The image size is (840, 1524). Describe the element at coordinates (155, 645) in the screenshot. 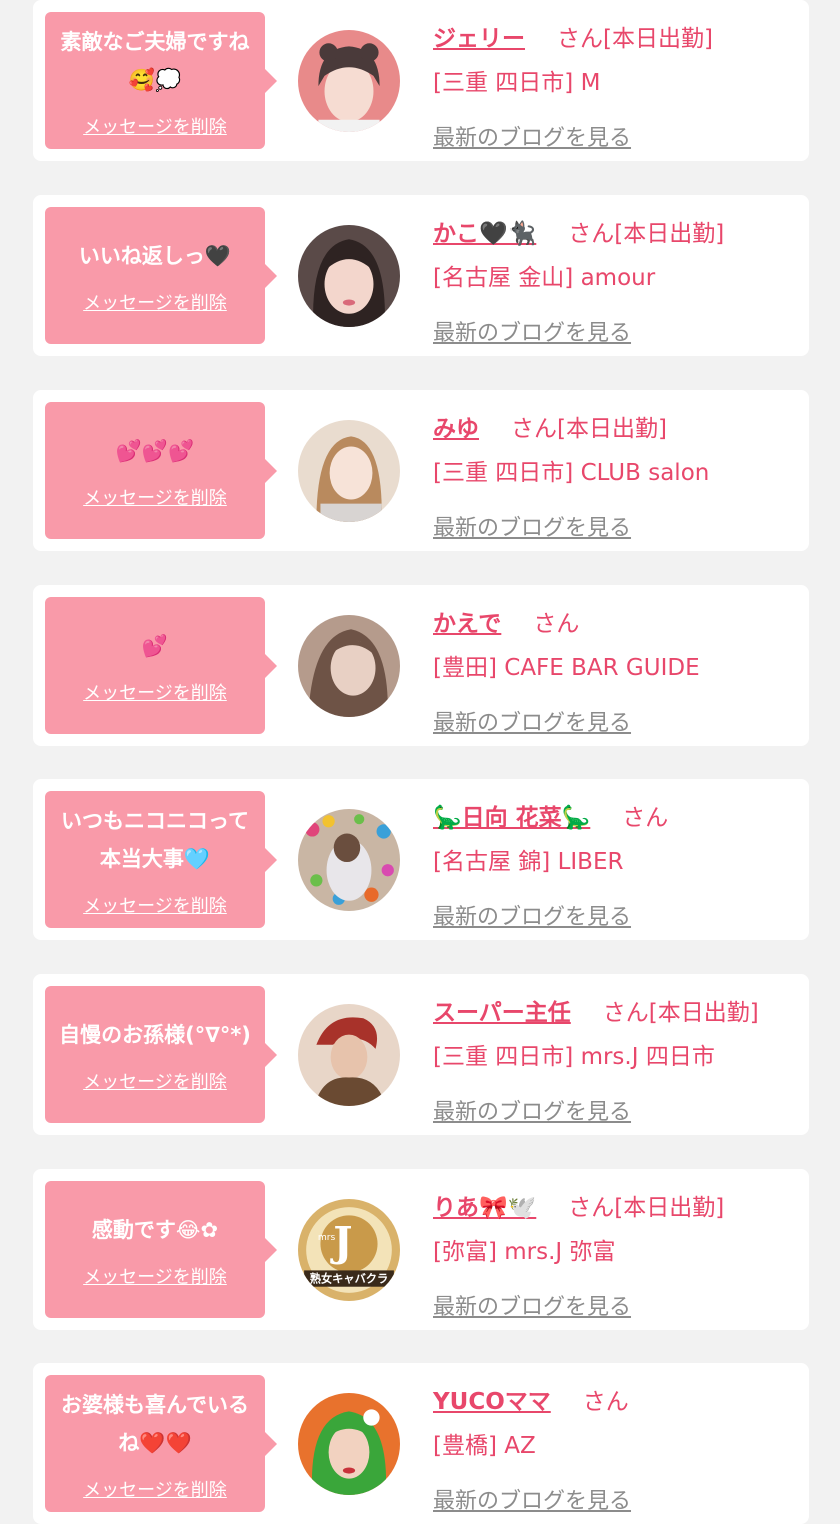

I see `message-text: 💕` at that location.